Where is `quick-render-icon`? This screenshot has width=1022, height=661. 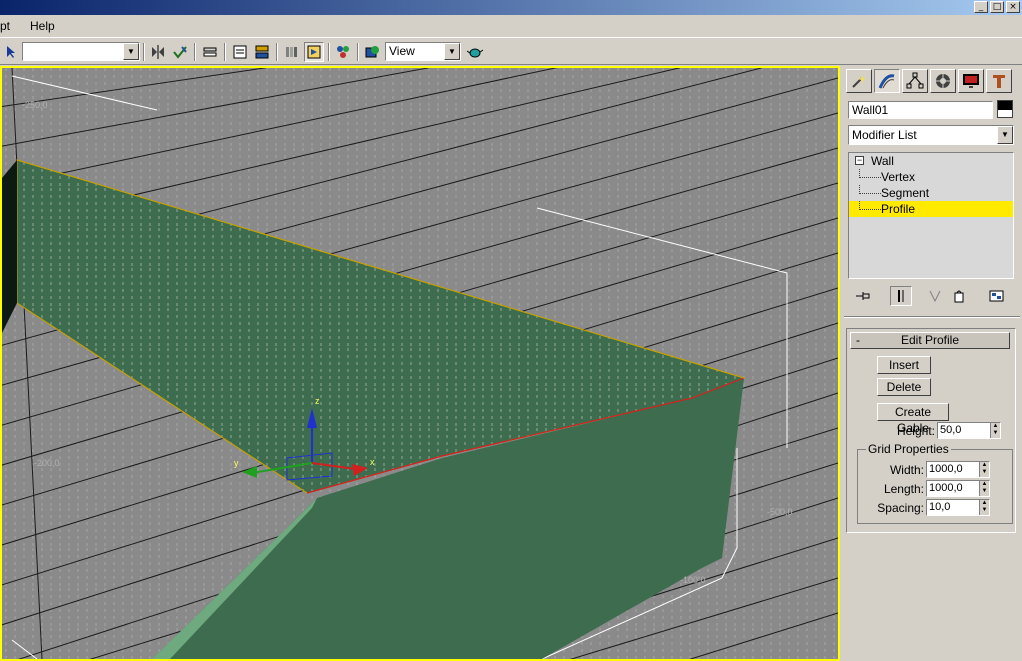 quick-render-icon is located at coordinates (372, 52).